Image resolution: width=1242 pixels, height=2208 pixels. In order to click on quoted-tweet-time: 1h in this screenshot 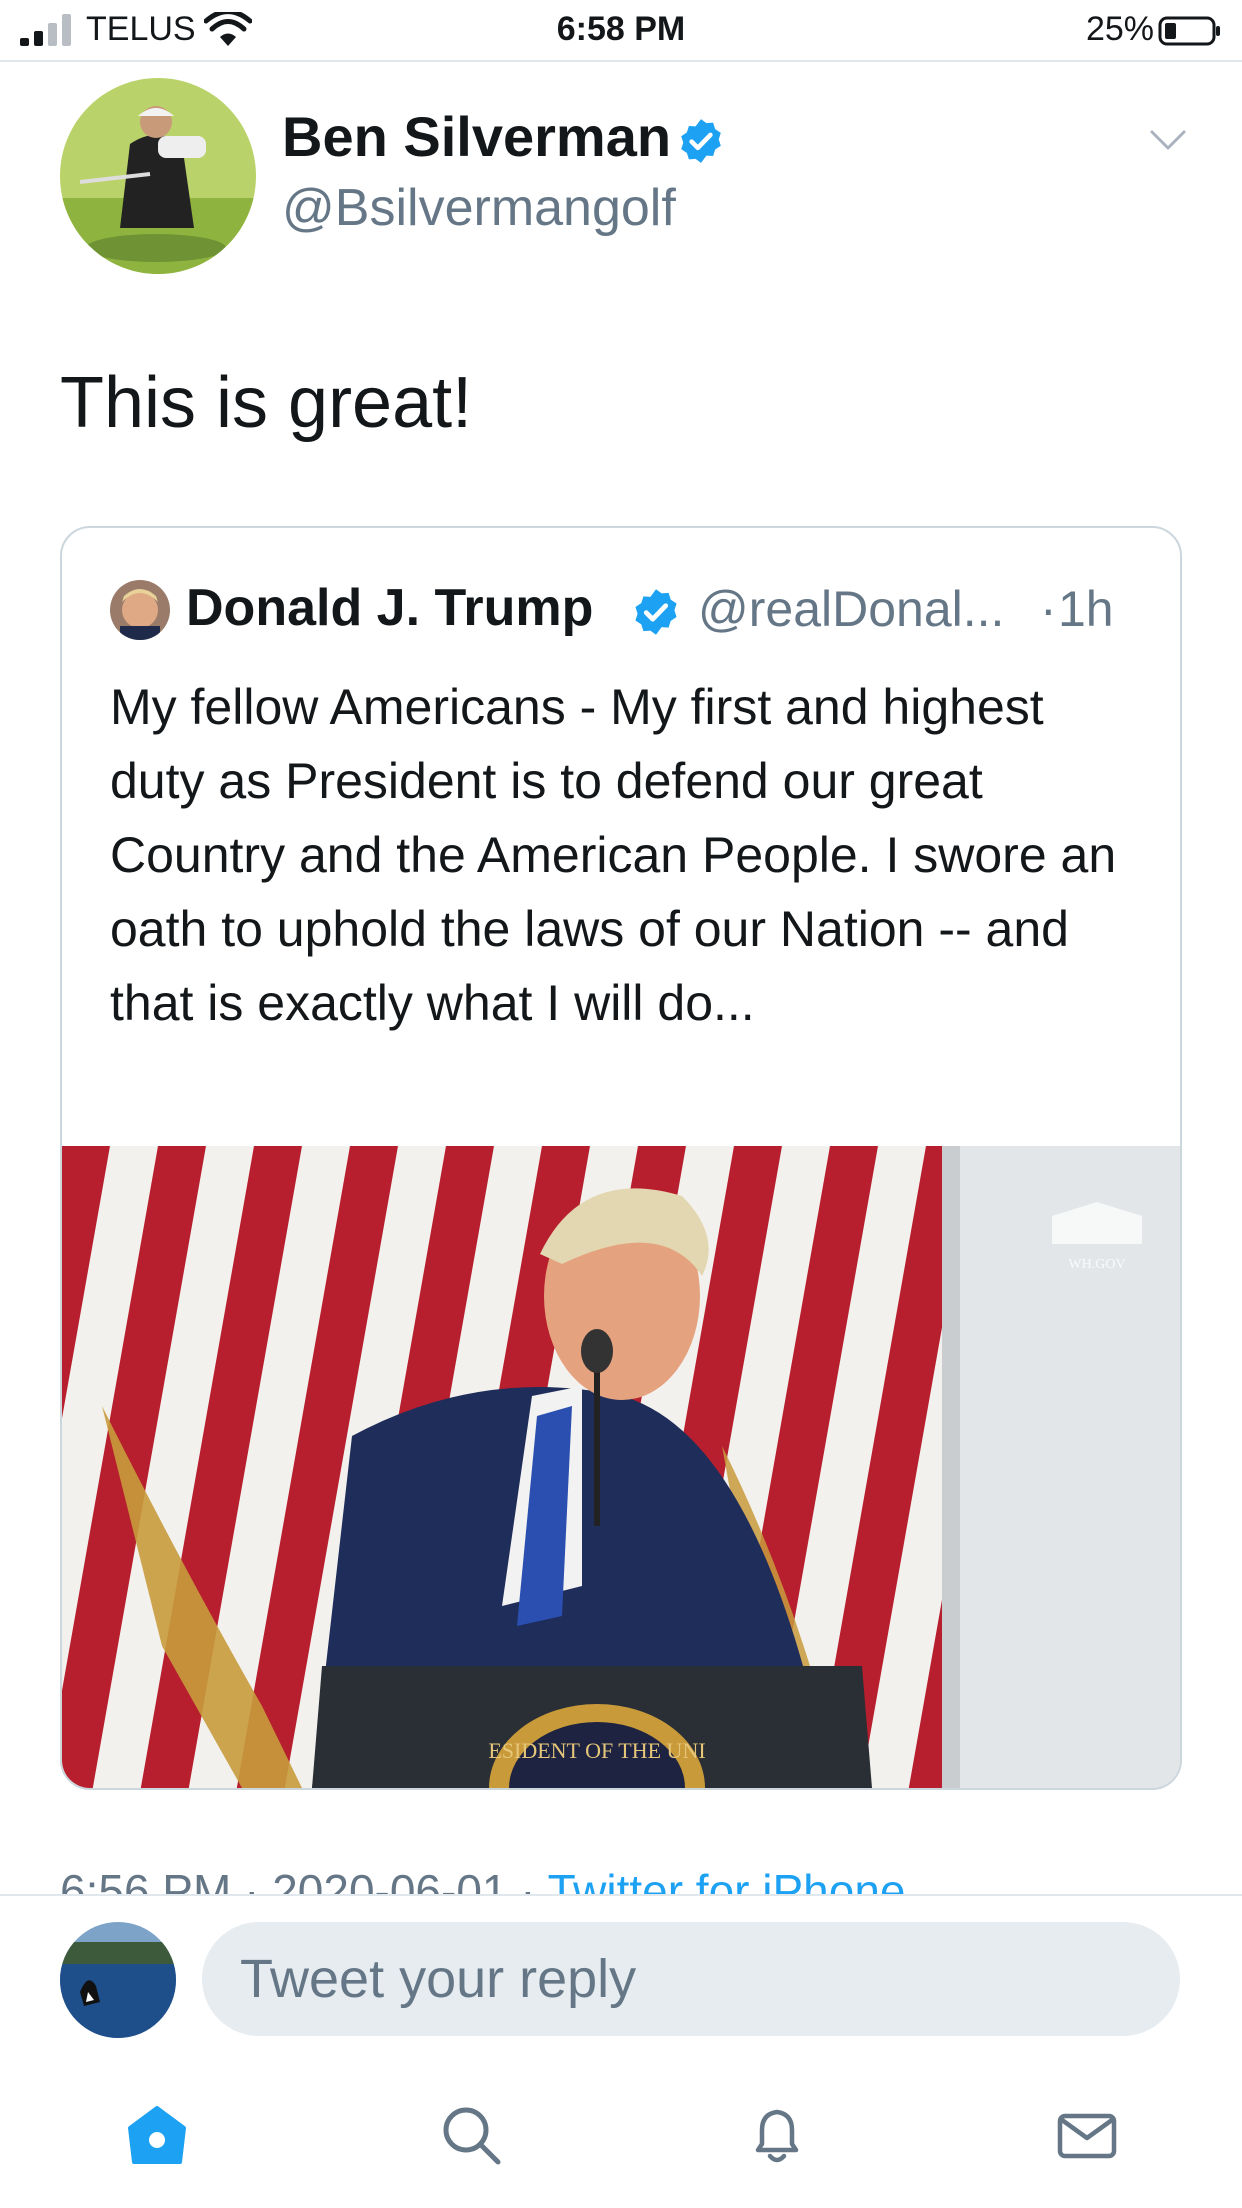, I will do `click(1086, 609)`.